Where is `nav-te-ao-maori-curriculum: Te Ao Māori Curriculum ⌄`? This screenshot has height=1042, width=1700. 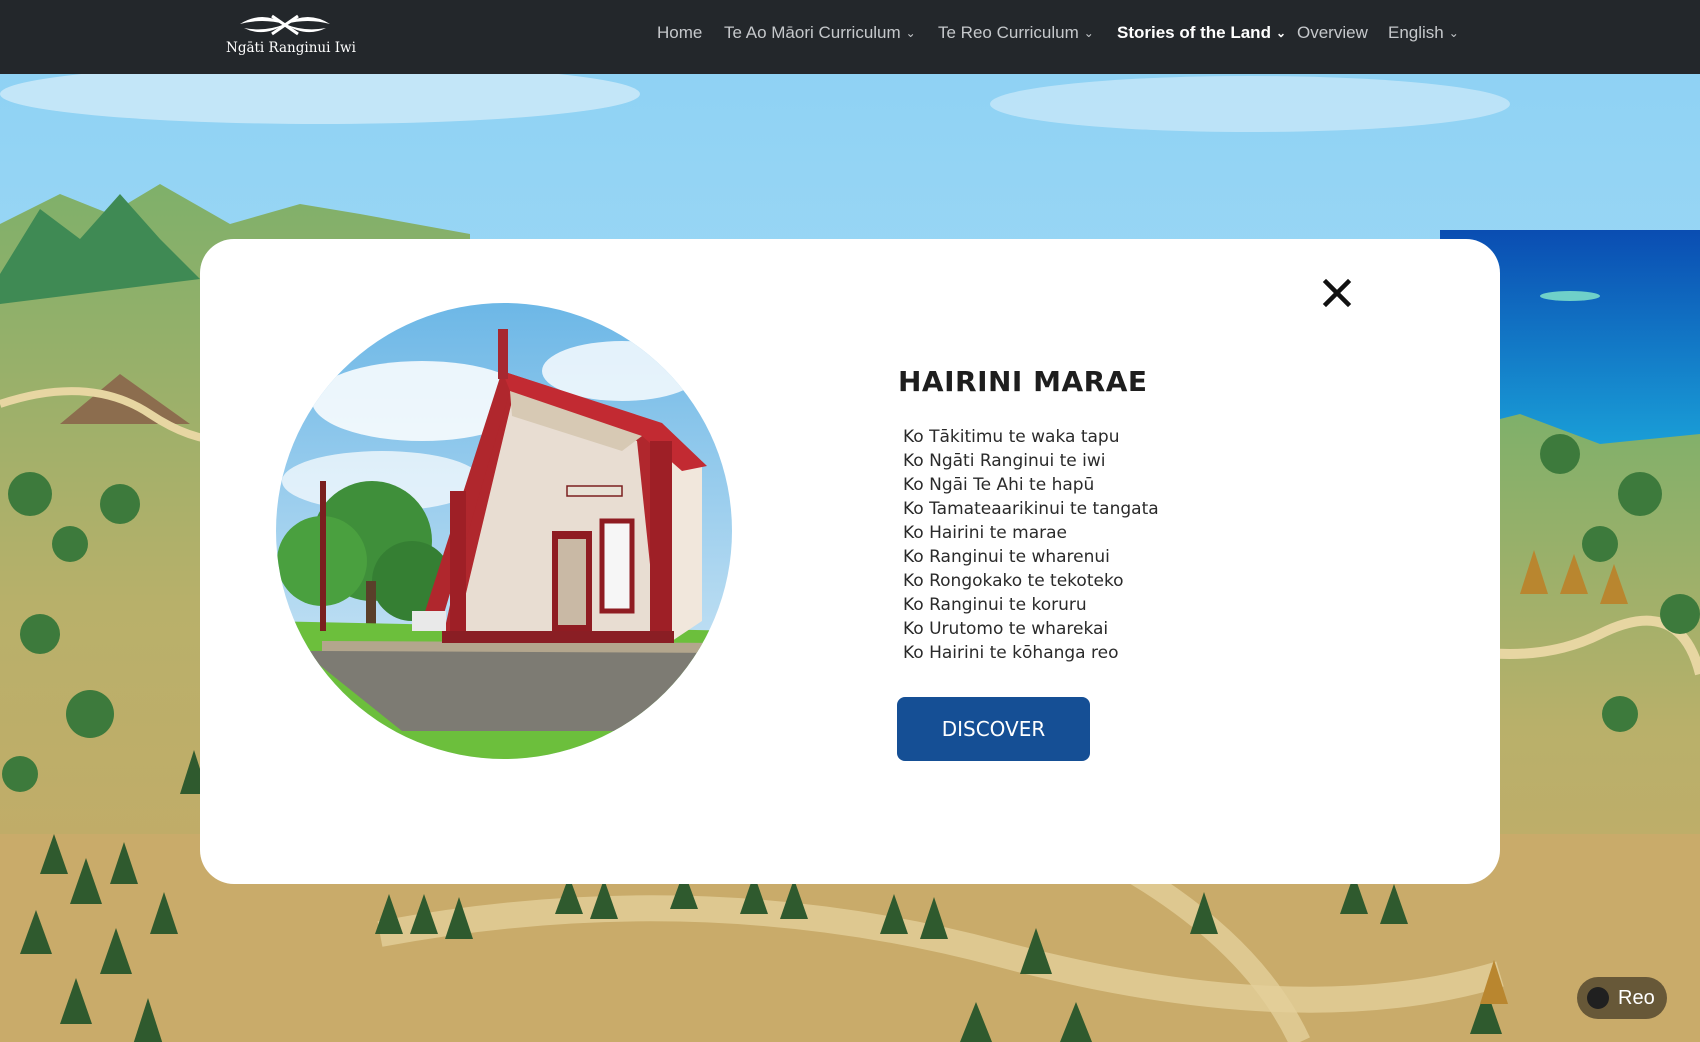 nav-te-ao-maori-curriculum: Te Ao Māori Curriculum ⌄ is located at coordinates (820, 33).